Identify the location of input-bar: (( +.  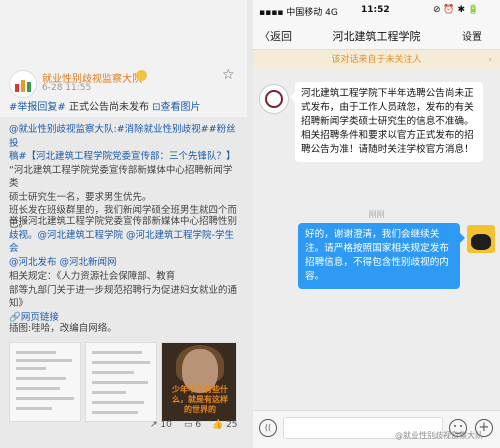
(376, 429).